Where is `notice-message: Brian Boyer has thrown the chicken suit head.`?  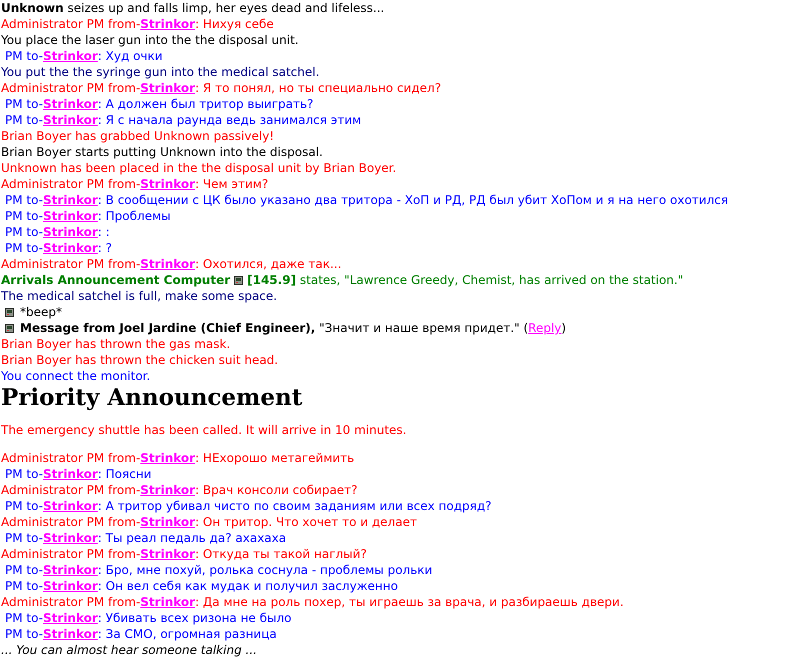
notice-message: Brian Boyer has thrown the chicken suit head. is located at coordinates (140, 360).